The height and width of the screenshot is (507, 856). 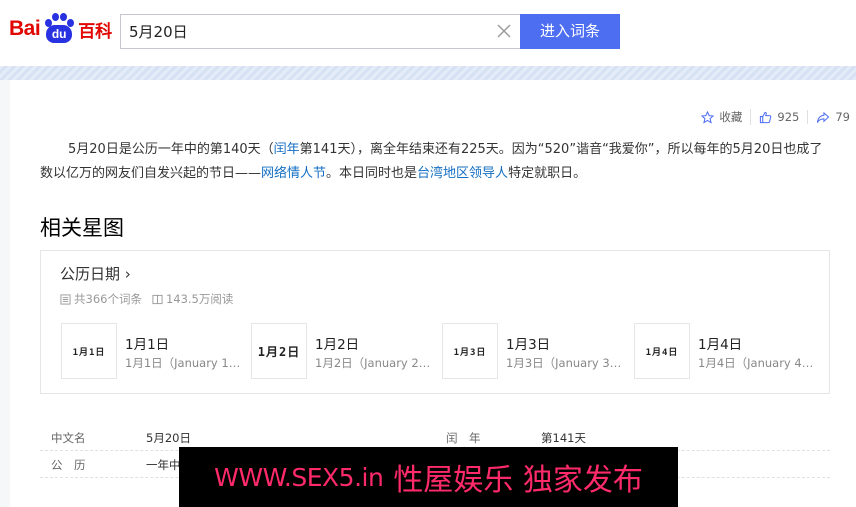 I want to click on info-value: 一年中, so click(x=163, y=465).